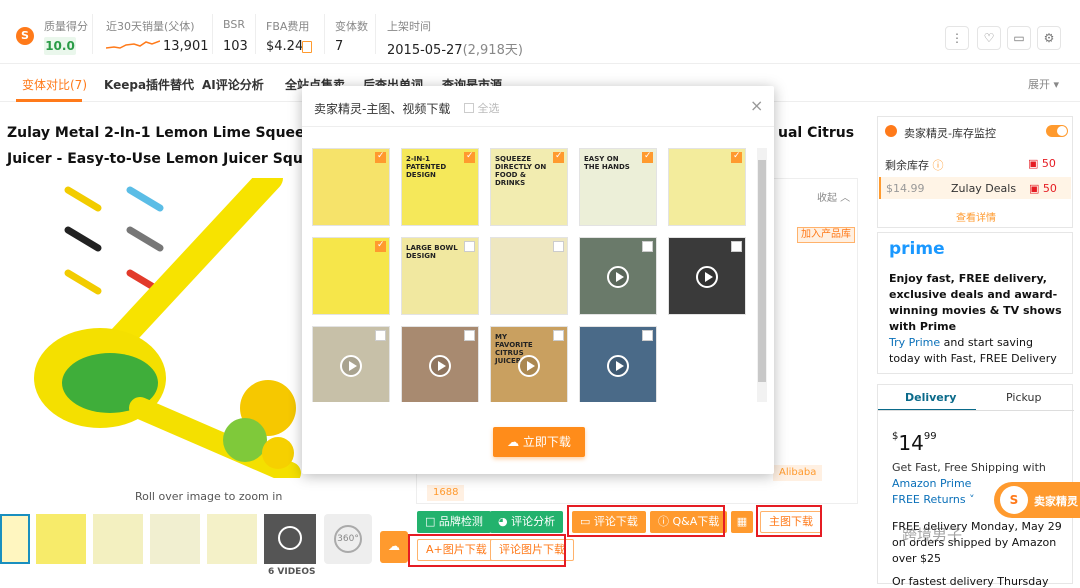  I want to click on pickup-tab: Pickup, so click(1023, 397).